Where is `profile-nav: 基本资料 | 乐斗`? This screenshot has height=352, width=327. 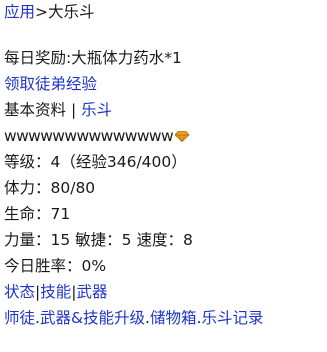
profile-nav: 基本资料 | 乐斗 is located at coordinates (58, 110).